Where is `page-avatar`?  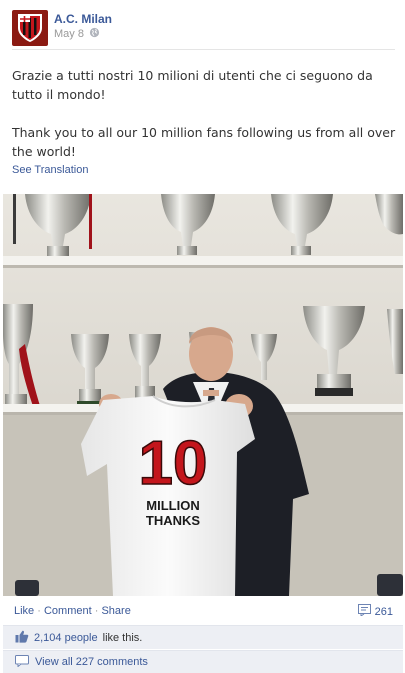 page-avatar is located at coordinates (30, 28).